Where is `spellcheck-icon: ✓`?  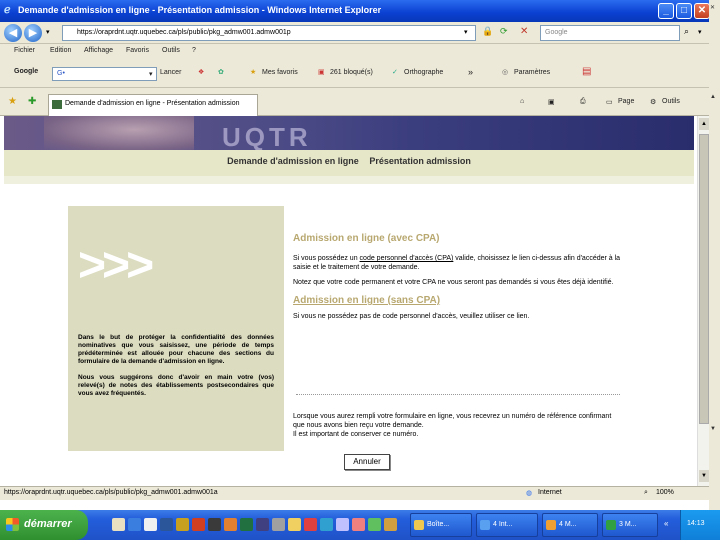
spellcheck-icon: ✓ is located at coordinates (395, 72).